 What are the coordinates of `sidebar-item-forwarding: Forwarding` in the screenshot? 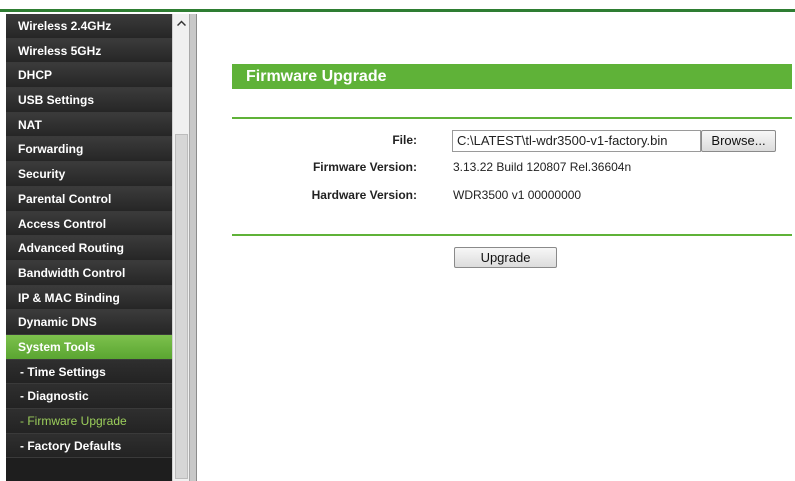 It's located at (89, 150).